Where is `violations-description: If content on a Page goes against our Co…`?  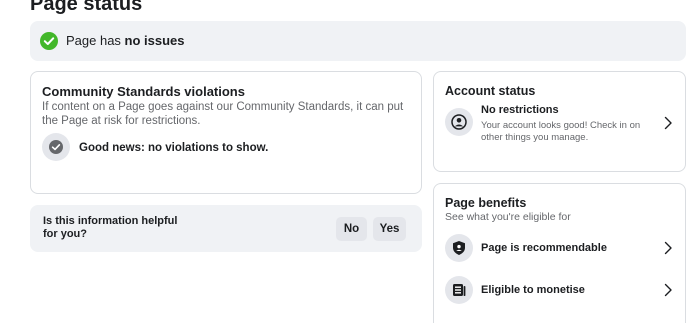
violations-description: If content on a Page goes against our Co… is located at coordinates (223, 114).